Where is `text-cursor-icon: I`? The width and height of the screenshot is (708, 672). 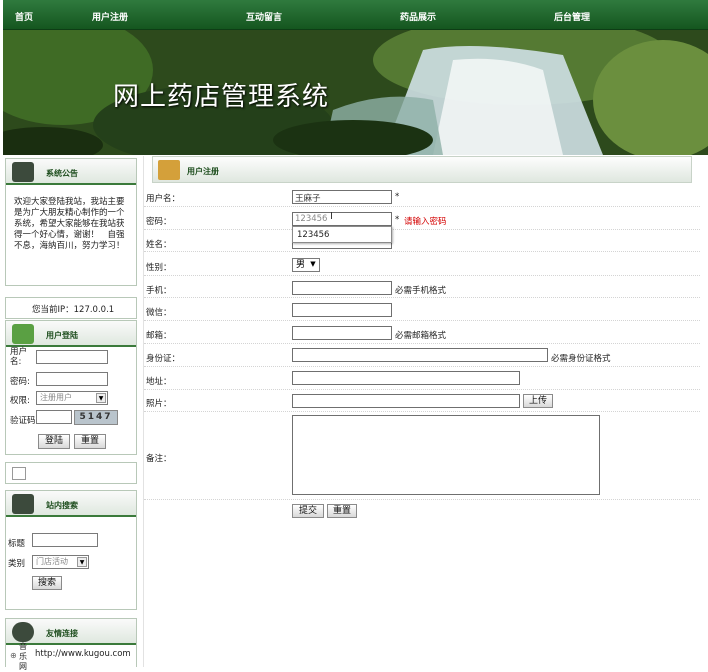
text-cursor-icon: I is located at coordinates (331, 216).